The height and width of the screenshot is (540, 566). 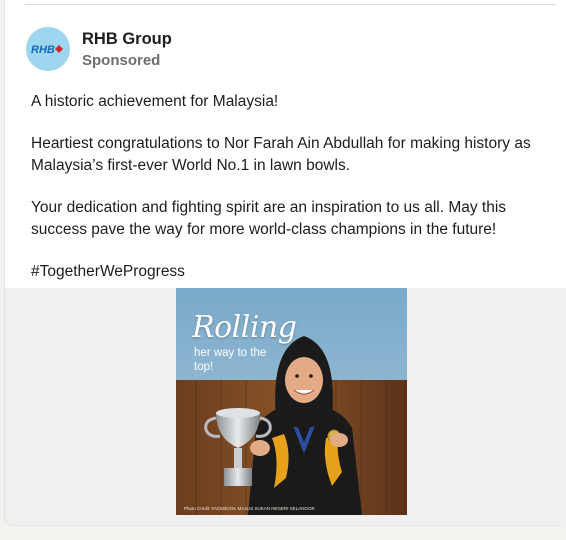 I want to click on image-subtitle-text: her way to the top!, so click(x=230, y=360).